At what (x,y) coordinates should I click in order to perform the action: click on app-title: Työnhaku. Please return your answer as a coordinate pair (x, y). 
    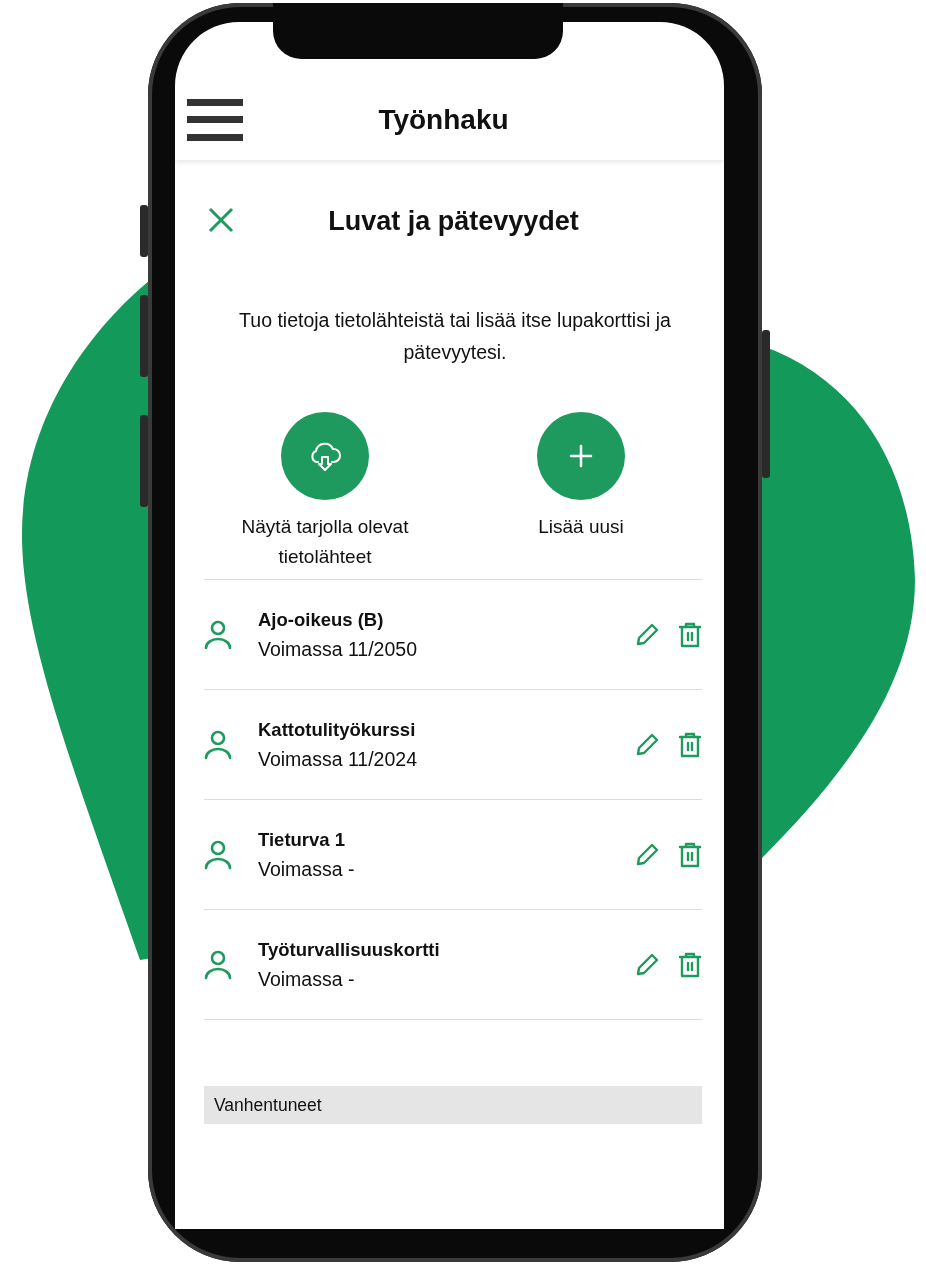
    Looking at the image, I should click on (443, 120).